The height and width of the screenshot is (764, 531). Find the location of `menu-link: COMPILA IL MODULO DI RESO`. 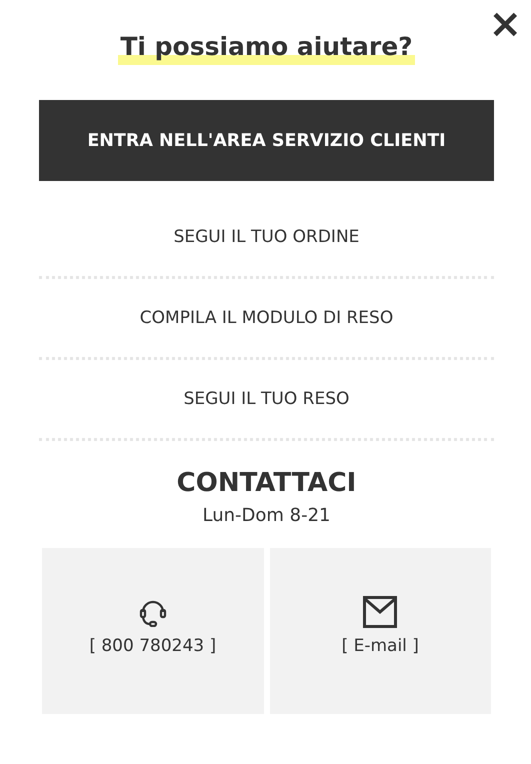

menu-link: COMPILA IL MODULO DI RESO is located at coordinates (267, 318).